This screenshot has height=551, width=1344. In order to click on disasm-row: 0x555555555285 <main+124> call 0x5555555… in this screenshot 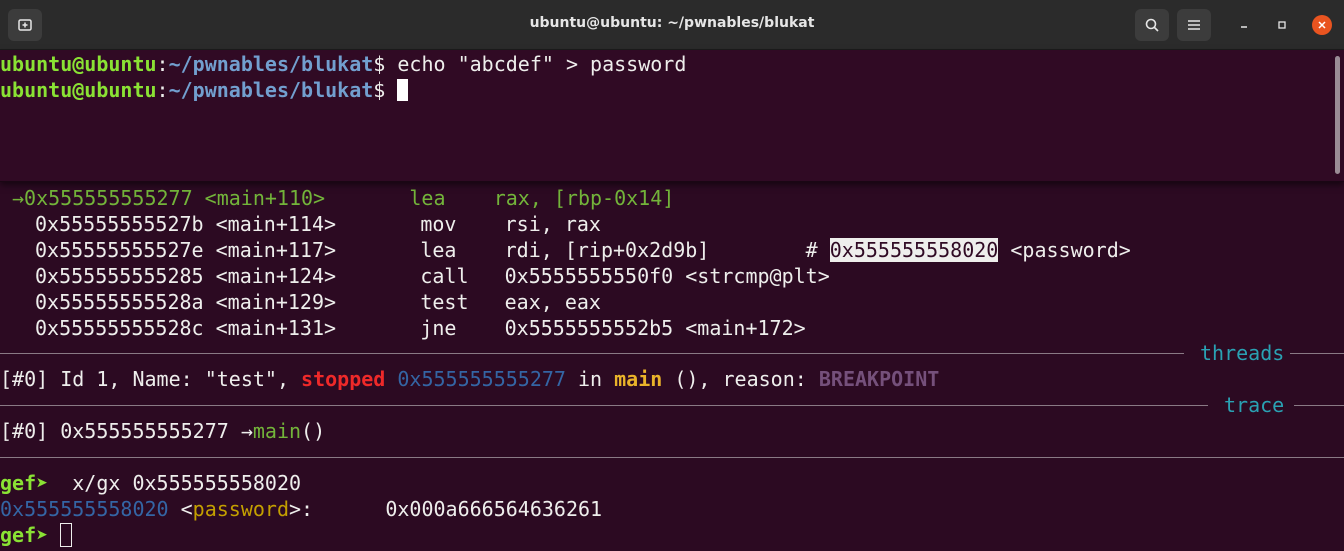, I will do `click(432, 276)`.